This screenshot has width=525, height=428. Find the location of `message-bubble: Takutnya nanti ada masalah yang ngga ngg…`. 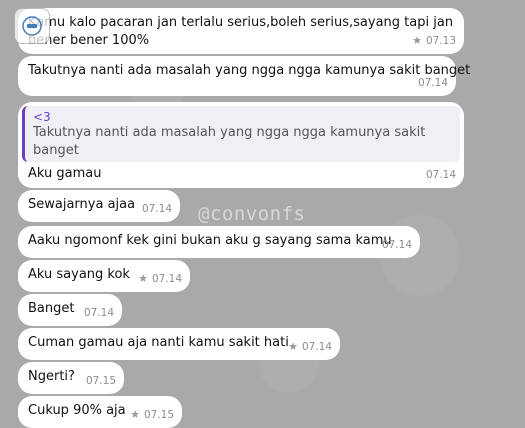

message-bubble: Takutnya nanti ada masalah yang ngga ngg… is located at coordinates (244, 76).